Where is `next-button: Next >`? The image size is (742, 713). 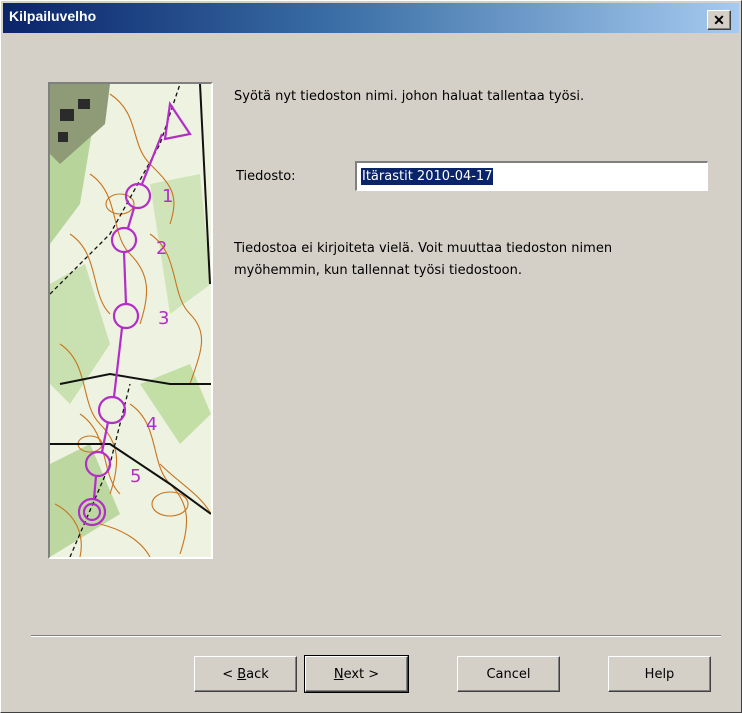
next-button: Next > is located at coordinates (356, 674).